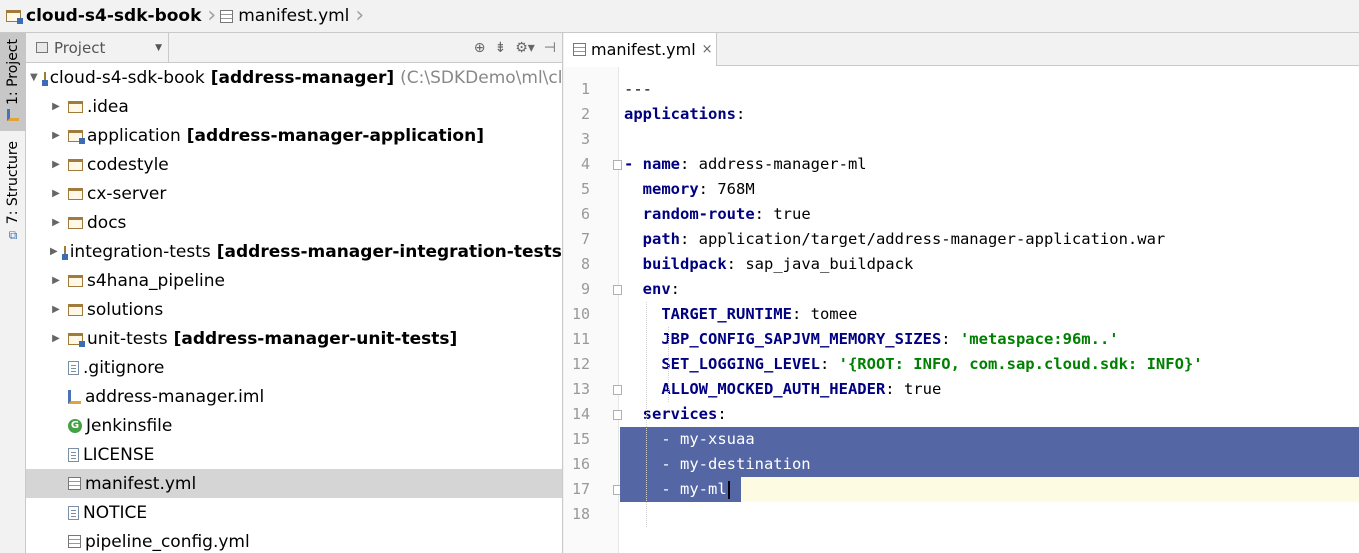 The height and width of the screenshot is (553, 1359). What do you see at coordinates (13, 72) in the screenshot?
I see `tool-tab-project-label: 1: Project` at bounding box center [13, 72].